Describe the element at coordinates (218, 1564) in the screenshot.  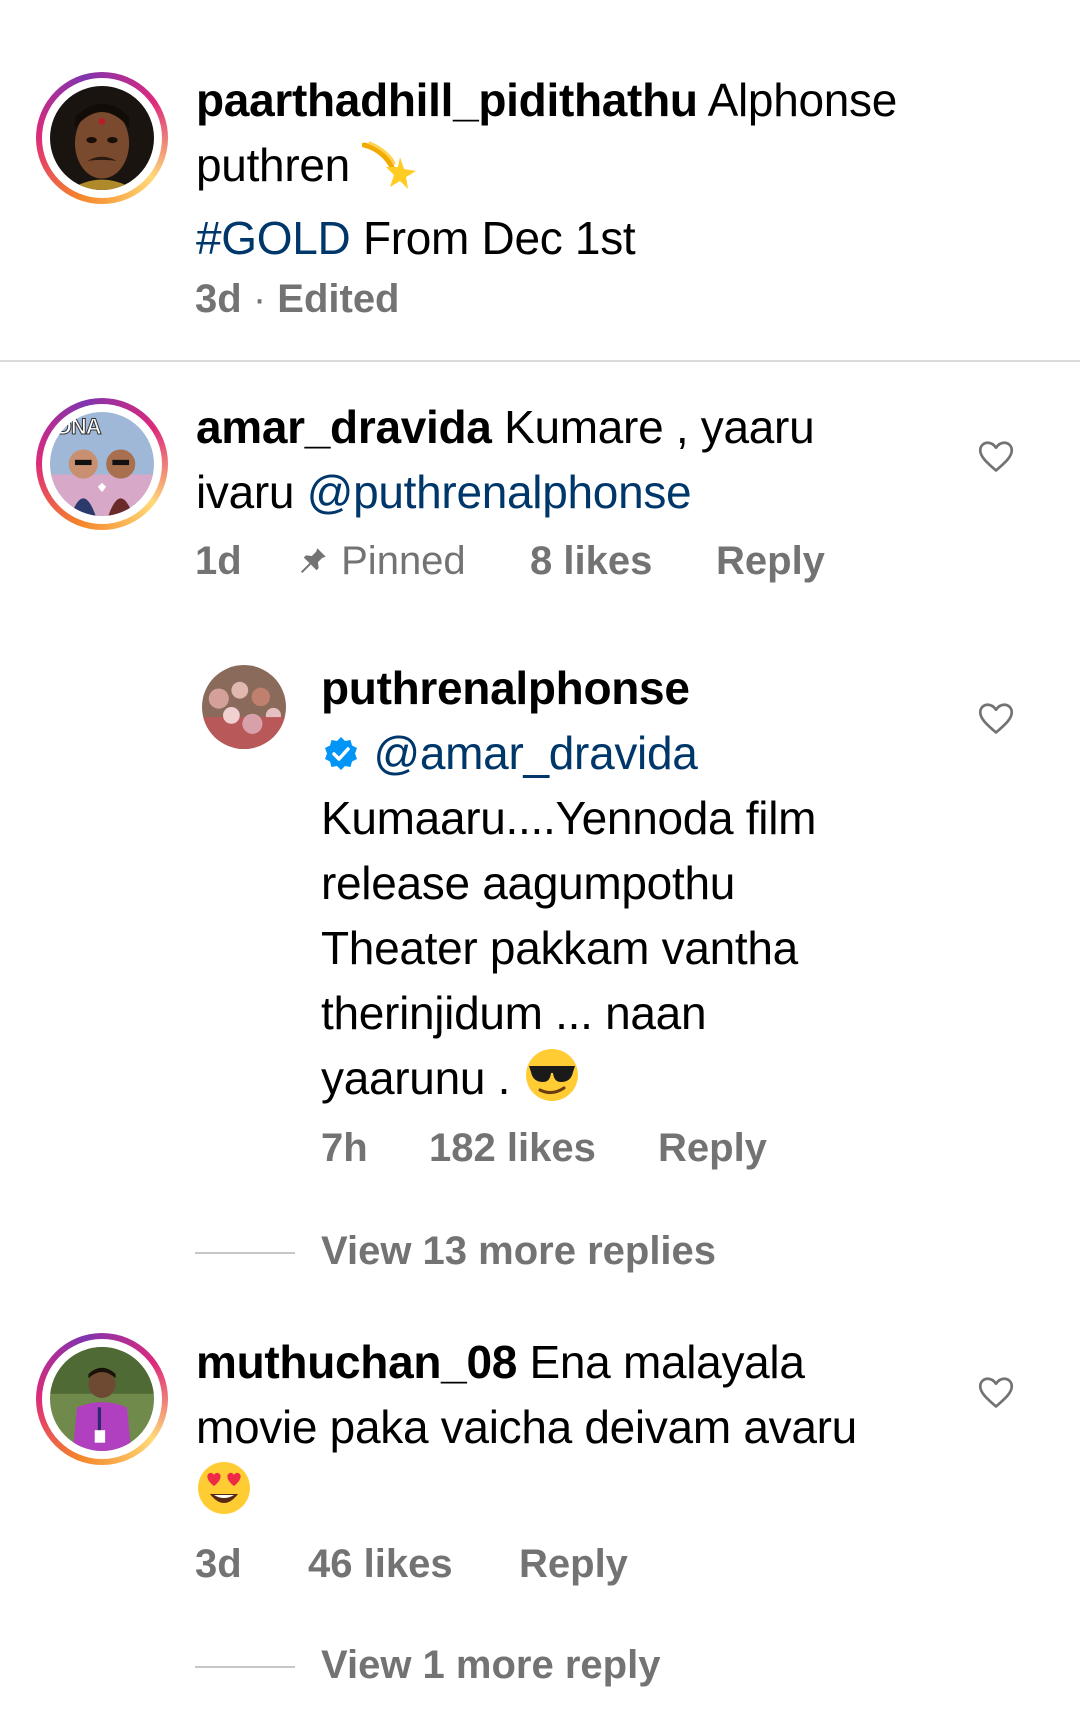
I see `comment-time: 3d` at that location.